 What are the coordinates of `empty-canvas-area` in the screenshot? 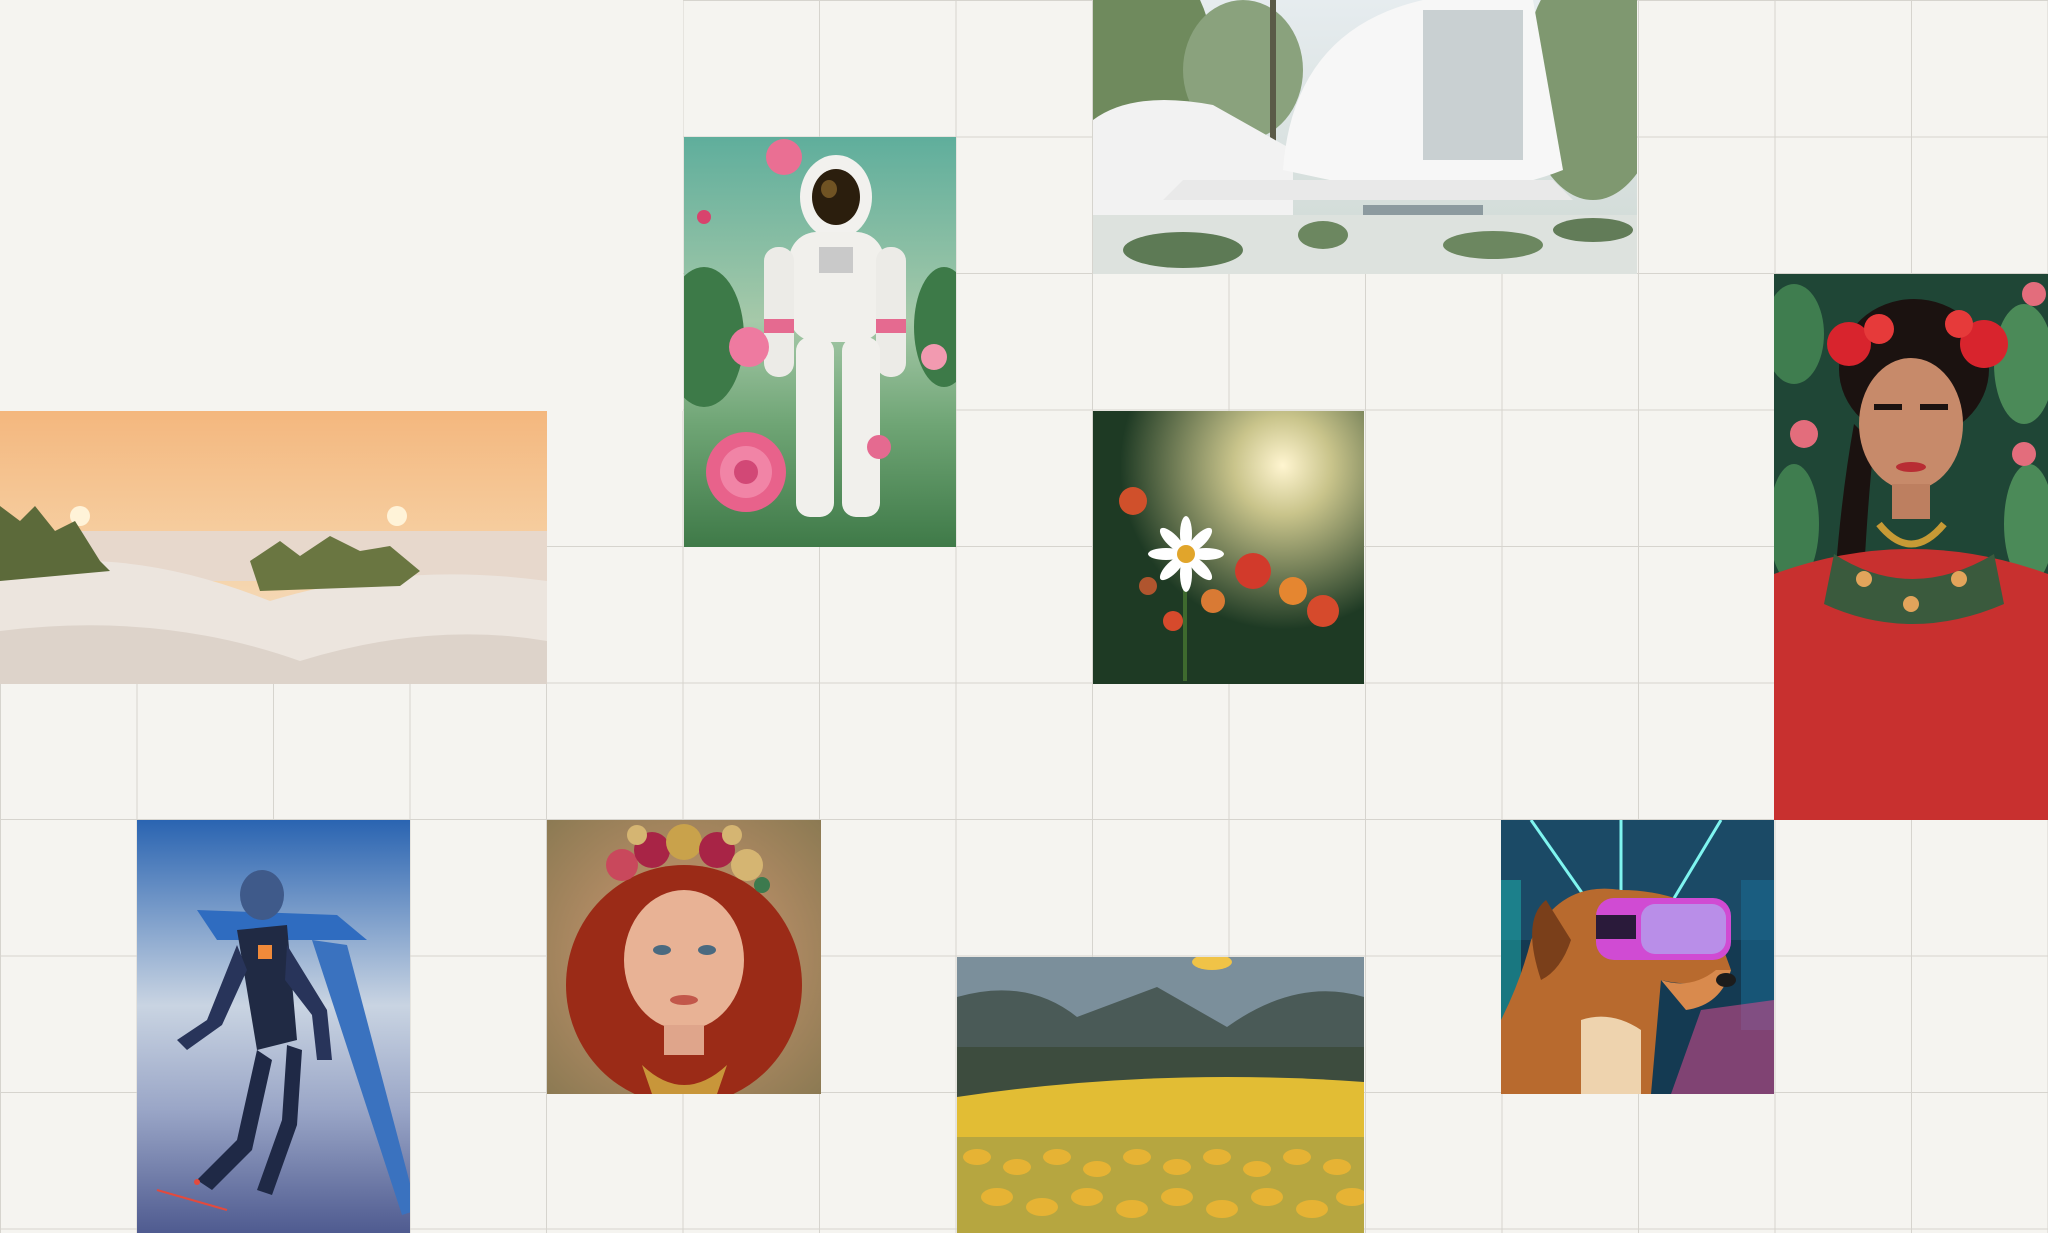 It's located at (341, 205).